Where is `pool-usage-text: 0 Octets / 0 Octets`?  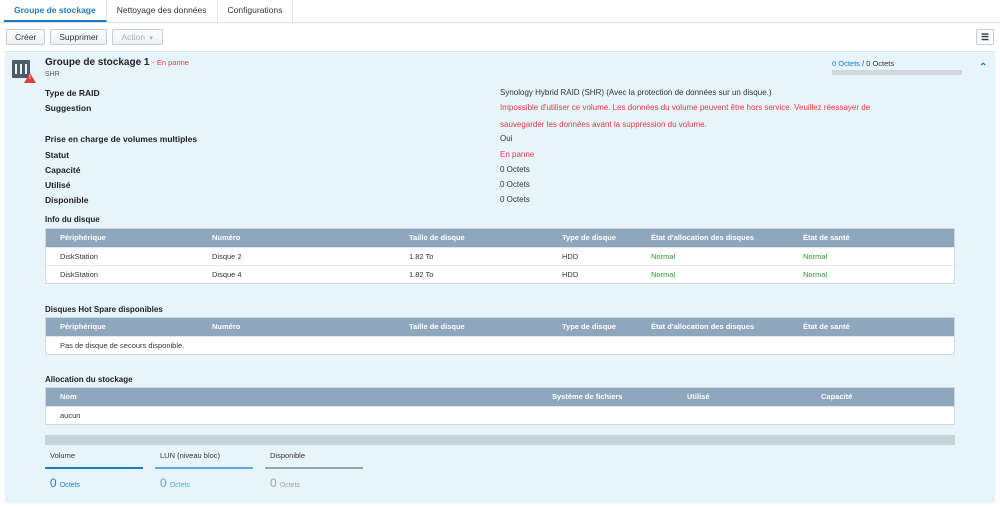 pool-usage-text: 0 Octets / 0 Octets is located at coordinates (863, 63).